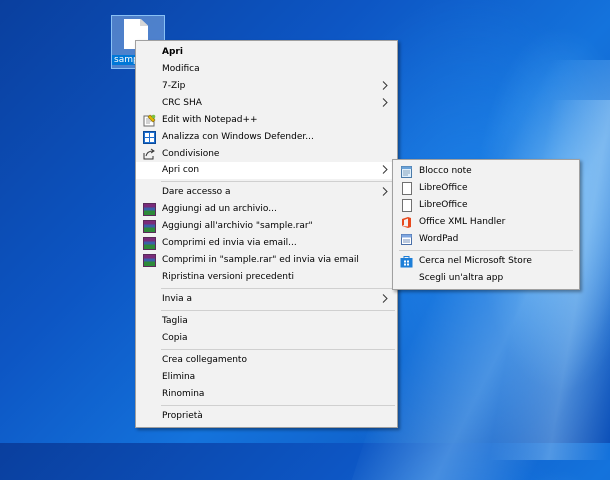 The height and width of the screenshot is (480, 610). What do you see at coordinates (191, 154) in the screenshot?
I see `menu-item-label: Condivisione` at bounding box center [191, 154].